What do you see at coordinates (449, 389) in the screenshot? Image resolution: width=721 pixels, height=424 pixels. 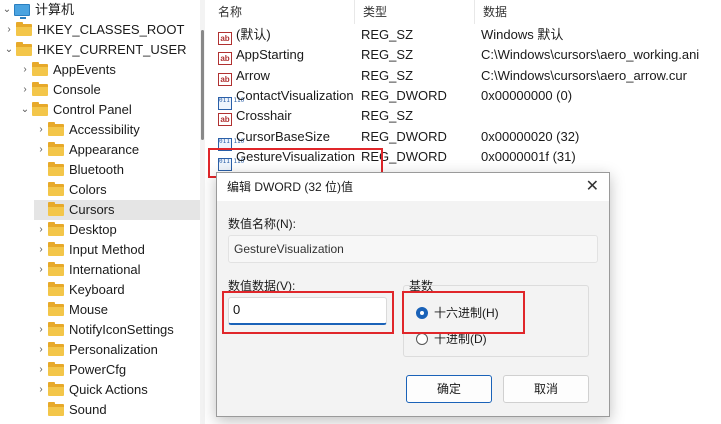 I see `ok-button: 确定` at bounding box center [449, 389].